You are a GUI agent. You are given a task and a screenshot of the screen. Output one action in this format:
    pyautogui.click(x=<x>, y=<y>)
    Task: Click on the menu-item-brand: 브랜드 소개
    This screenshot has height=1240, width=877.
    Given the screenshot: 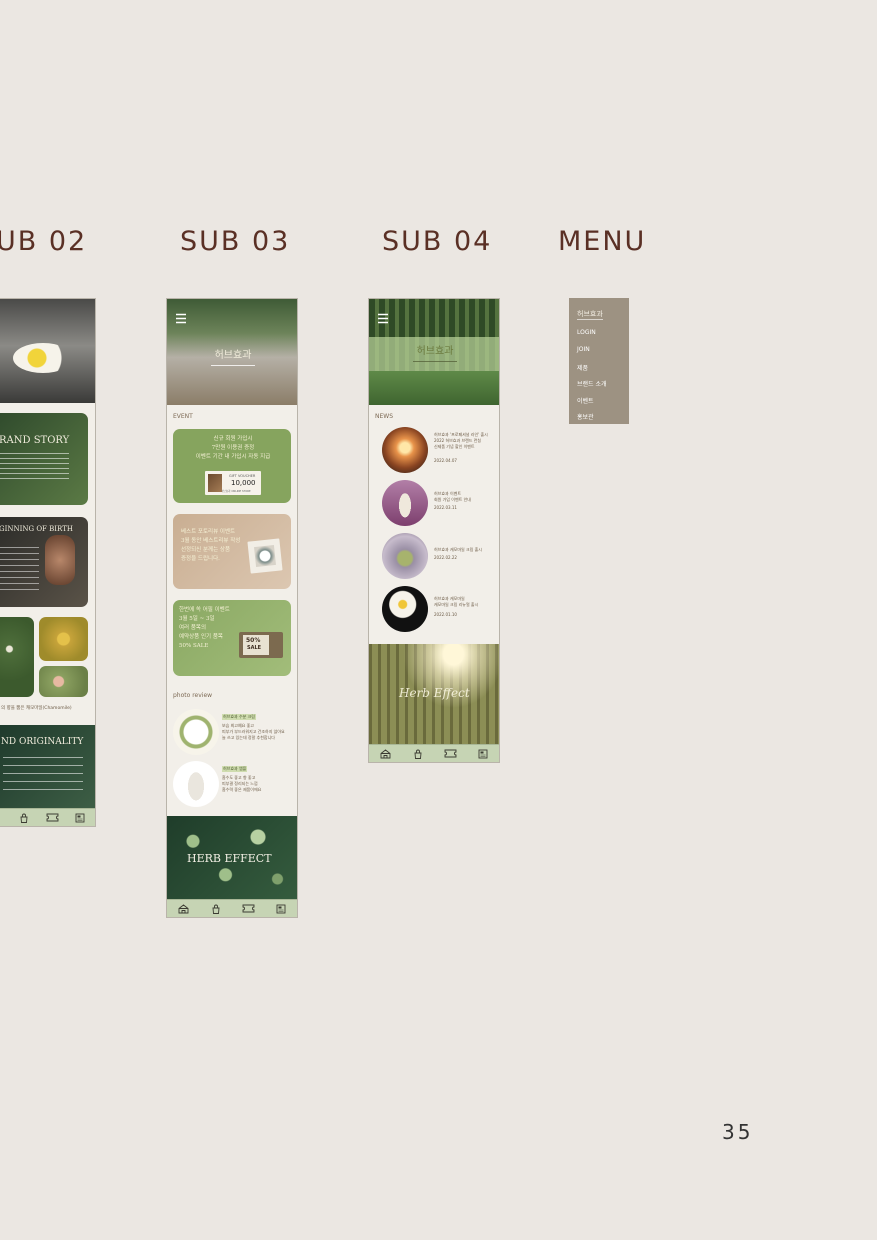 What is the action you would take?
    pyautogui.click(x=592, y=383)
    